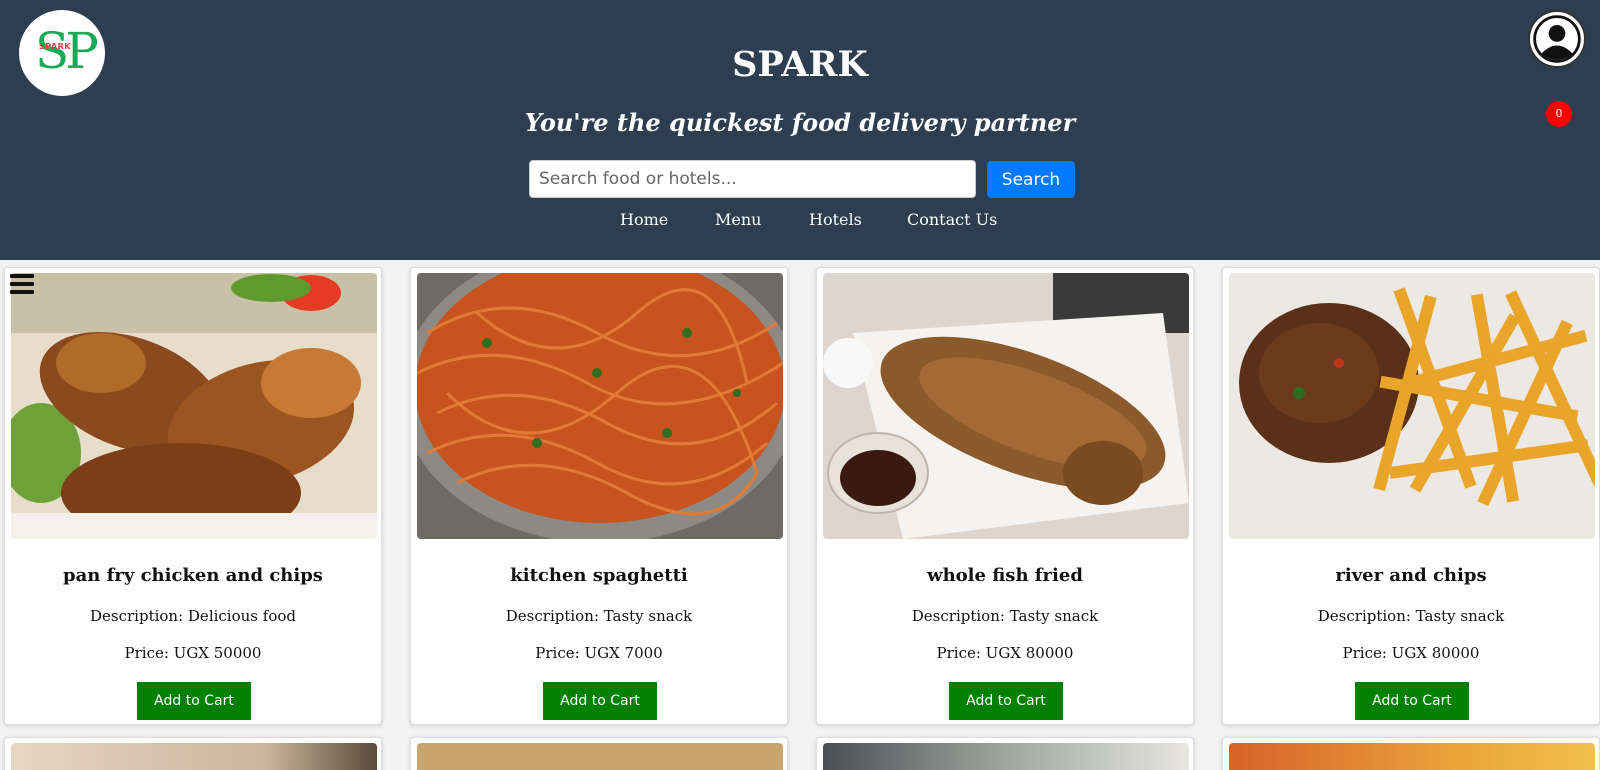 Image resolution: width=1600 pixels, height=770 pixels. Describe the element at coordinates (1005, 575) in the screenshot. I see `product-name: whole fish fried` at that location.